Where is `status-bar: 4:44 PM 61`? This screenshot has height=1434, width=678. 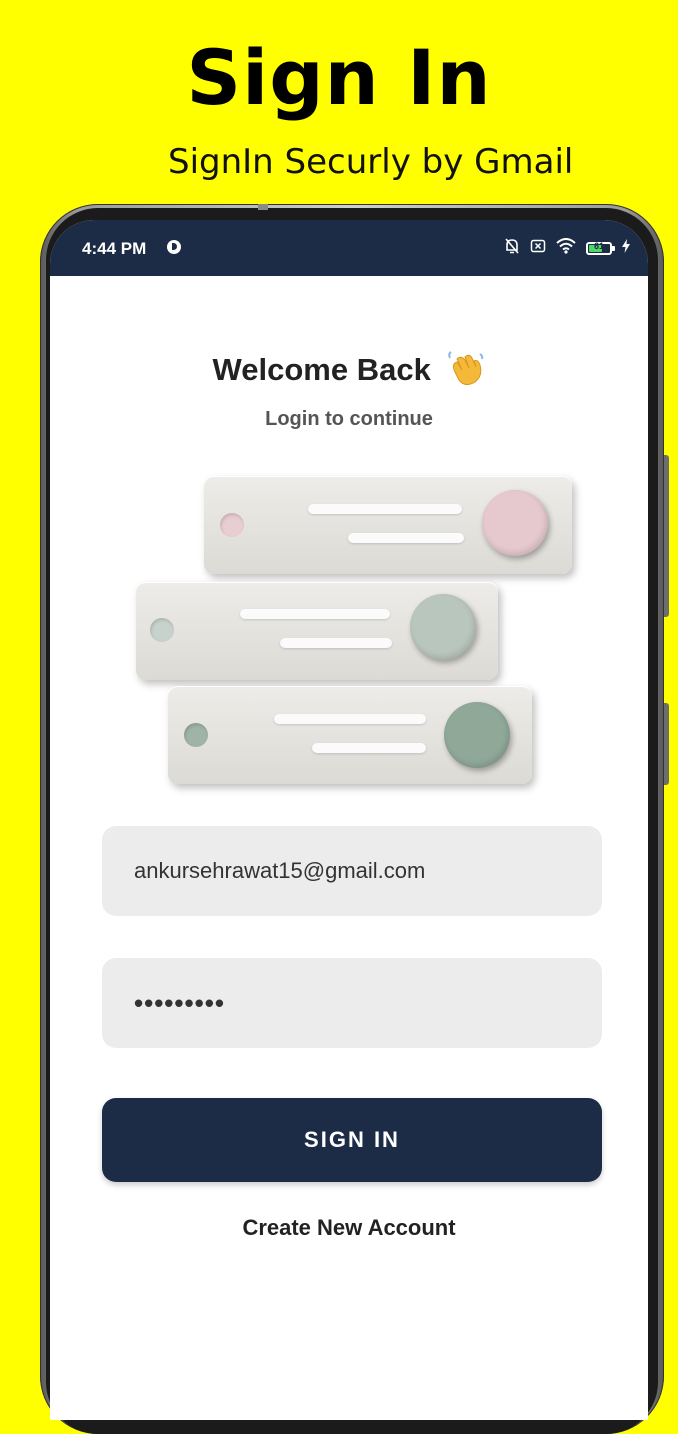 status-bar: 4:44 PM 61 is located at coordinates (349, 248).